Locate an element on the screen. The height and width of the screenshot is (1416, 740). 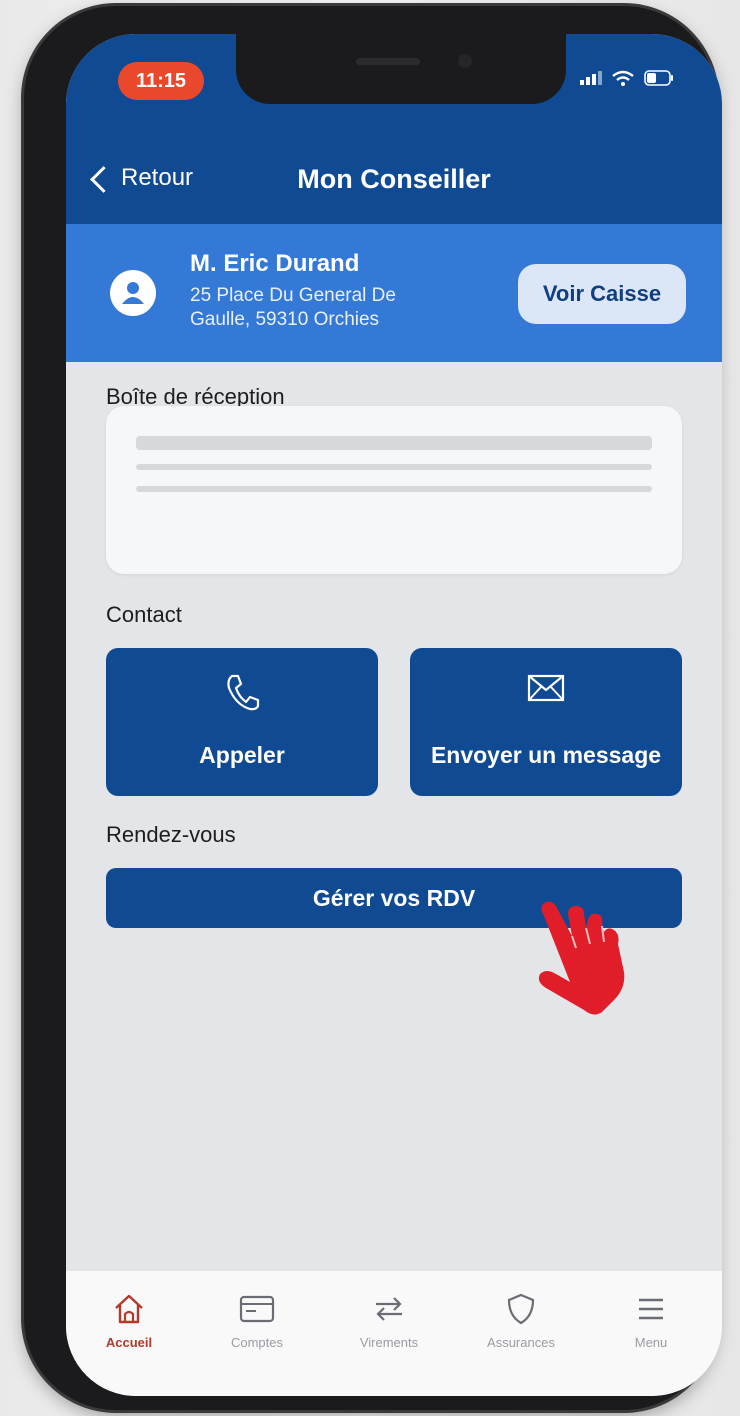
nav-bar: Retour Mon Conseiller is located at coordinates (394, 184).